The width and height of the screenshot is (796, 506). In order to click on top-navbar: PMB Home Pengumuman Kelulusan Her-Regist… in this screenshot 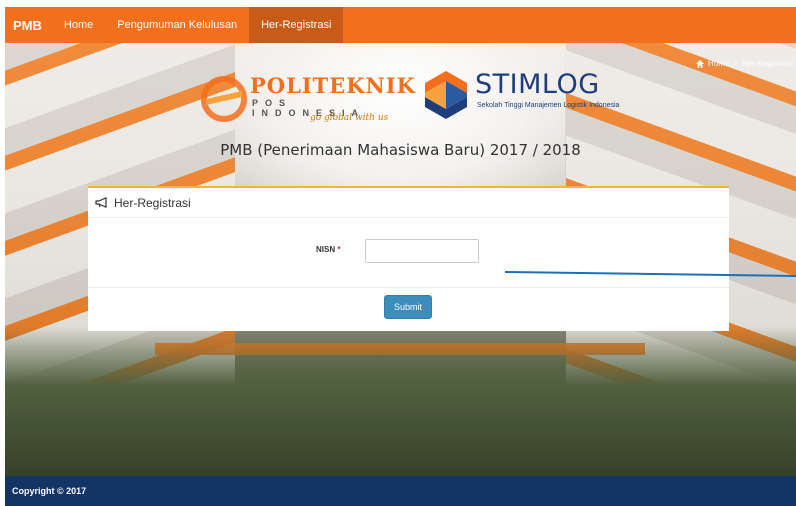, I will do `click(400, 25)`.